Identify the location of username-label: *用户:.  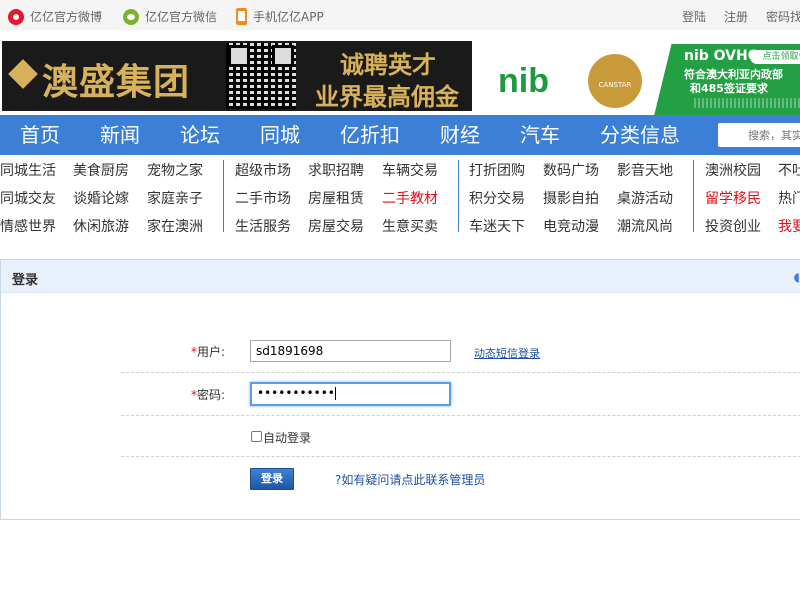
(208, 352).